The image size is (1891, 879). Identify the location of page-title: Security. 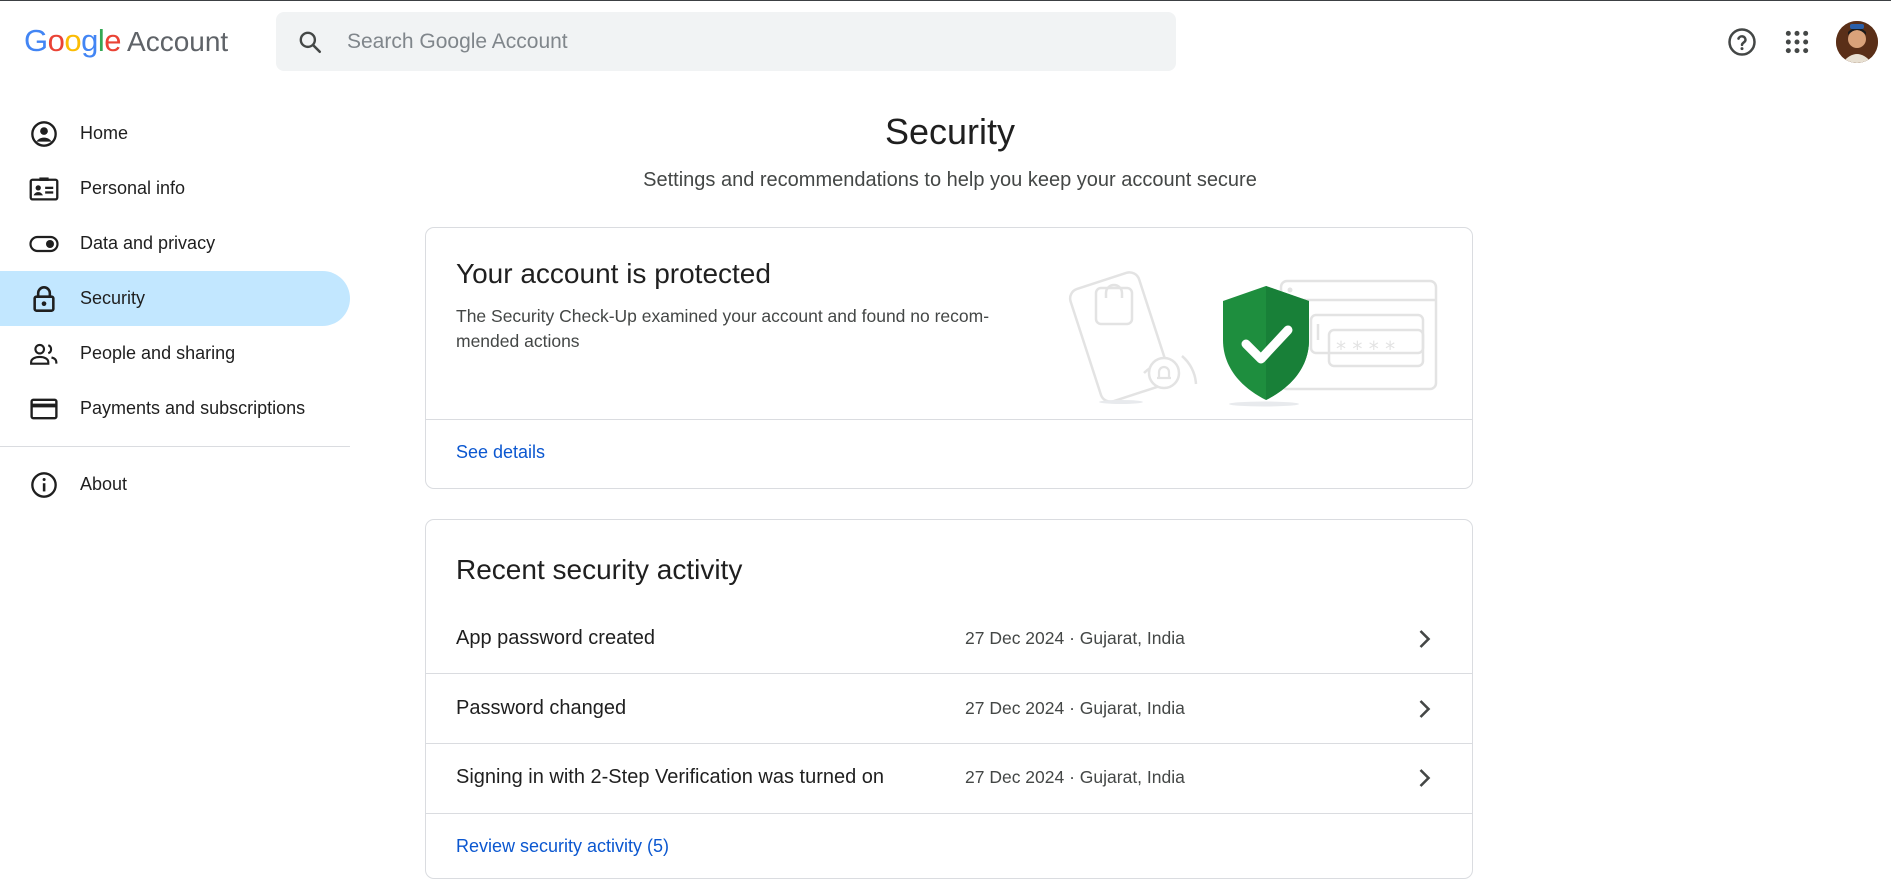
(950, 131).